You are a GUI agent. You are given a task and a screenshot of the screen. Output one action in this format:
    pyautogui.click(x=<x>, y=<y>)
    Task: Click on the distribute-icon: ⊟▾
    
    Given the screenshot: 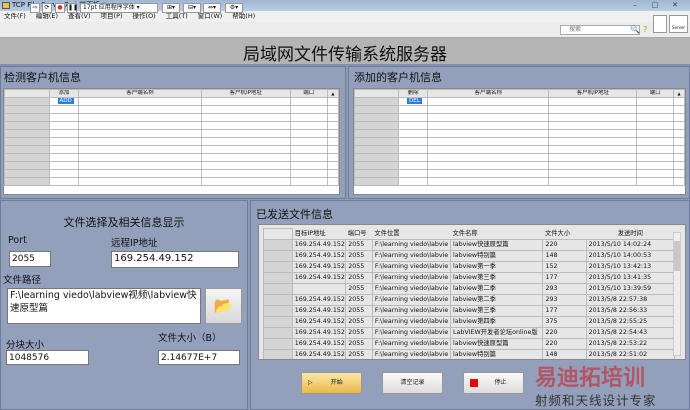 What is the action you would take?
    pyautogui.click(x=192, y=8)
    